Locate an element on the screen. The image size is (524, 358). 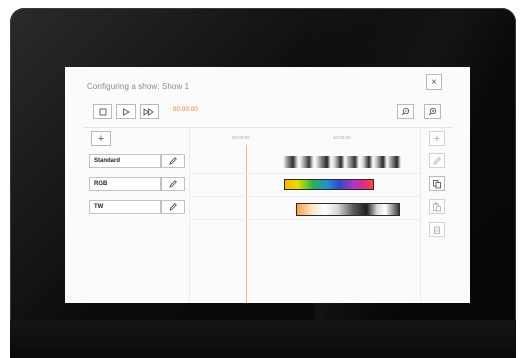
zoom-out-icon is located at coordinates (405, 111).